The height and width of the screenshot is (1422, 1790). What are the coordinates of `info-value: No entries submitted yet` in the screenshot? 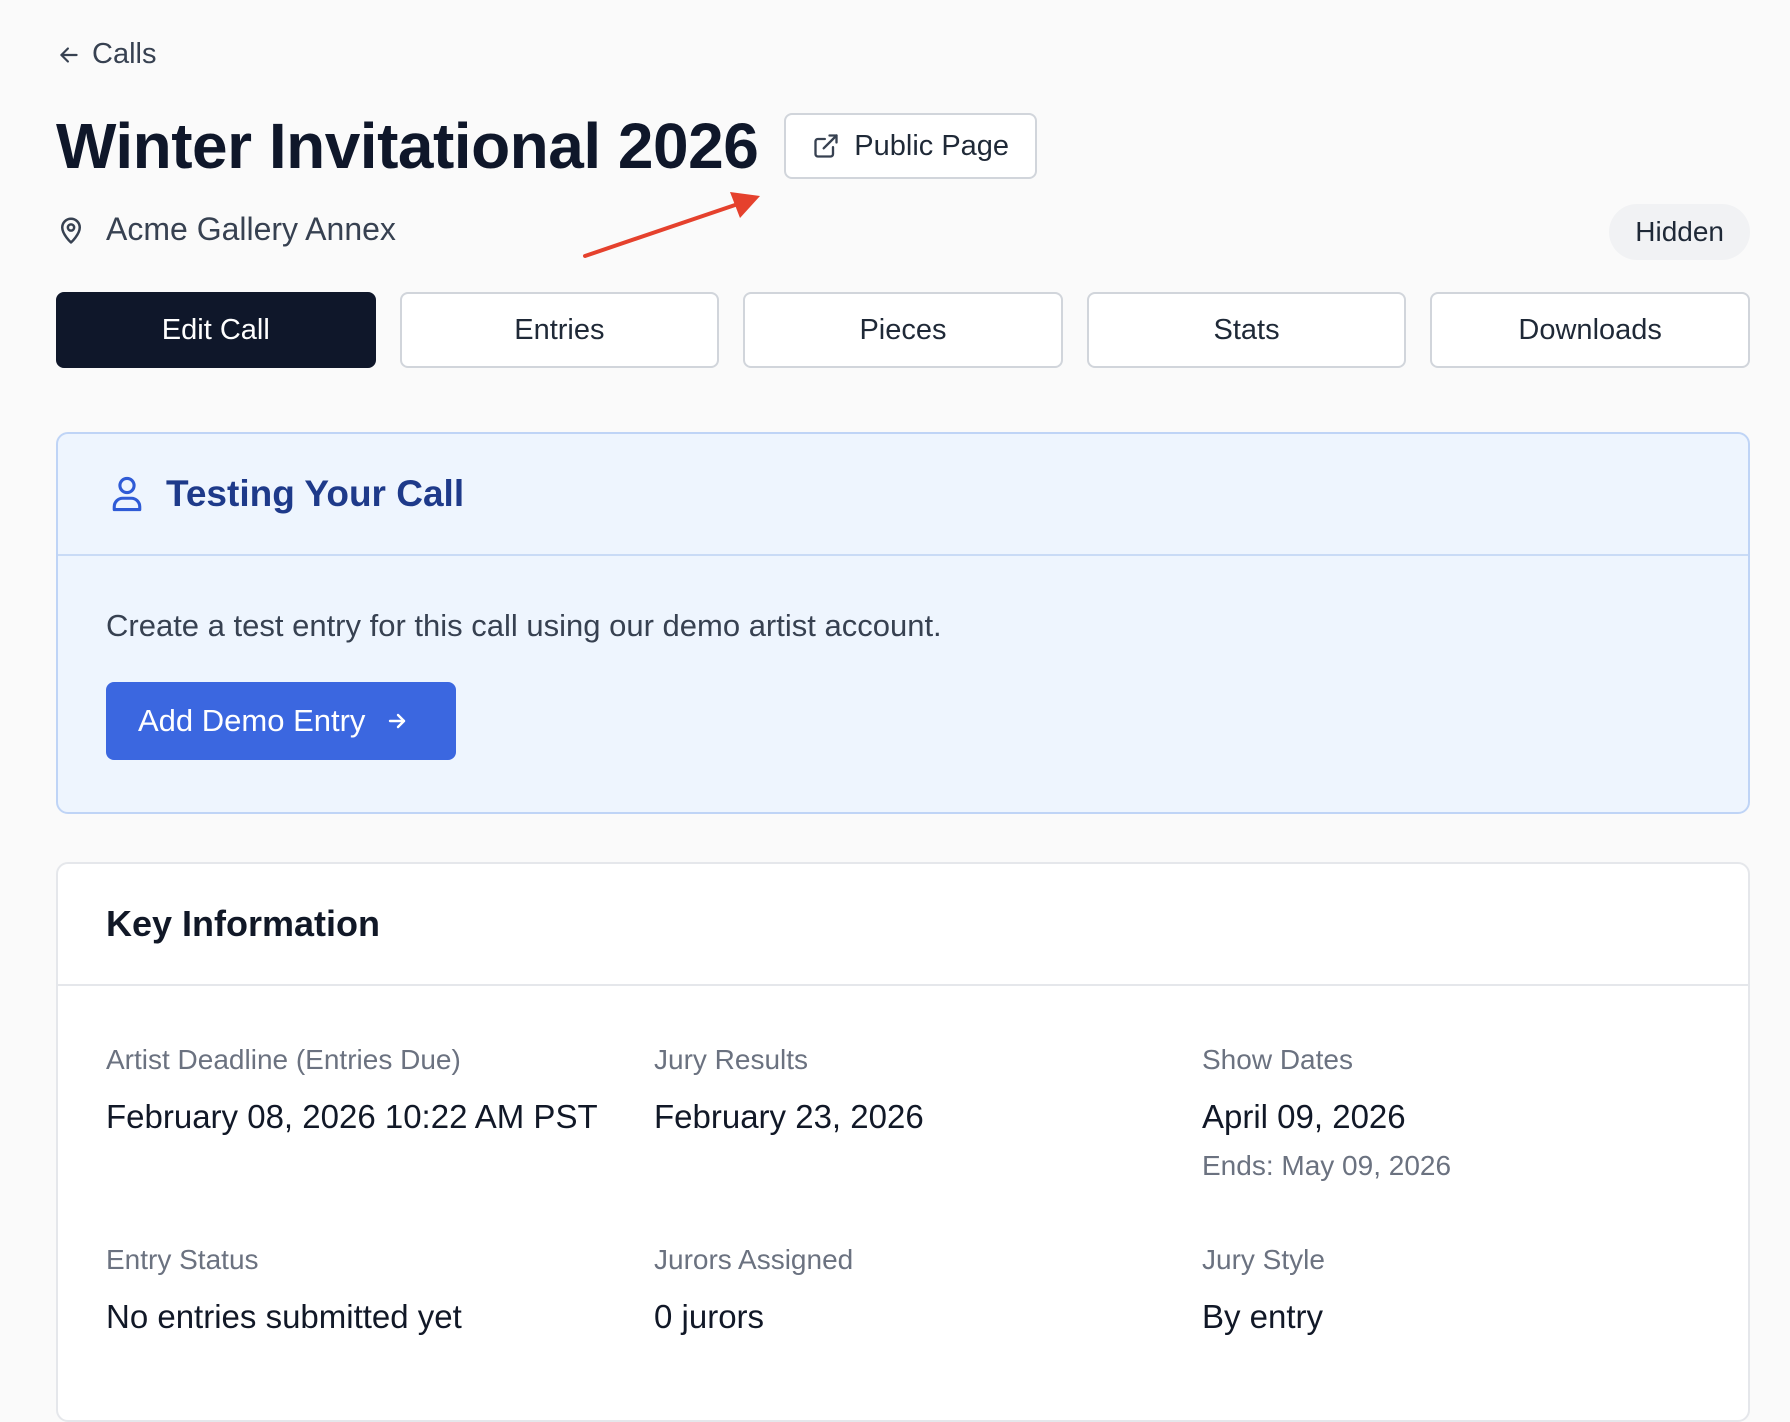 It's located at (284, 1316).